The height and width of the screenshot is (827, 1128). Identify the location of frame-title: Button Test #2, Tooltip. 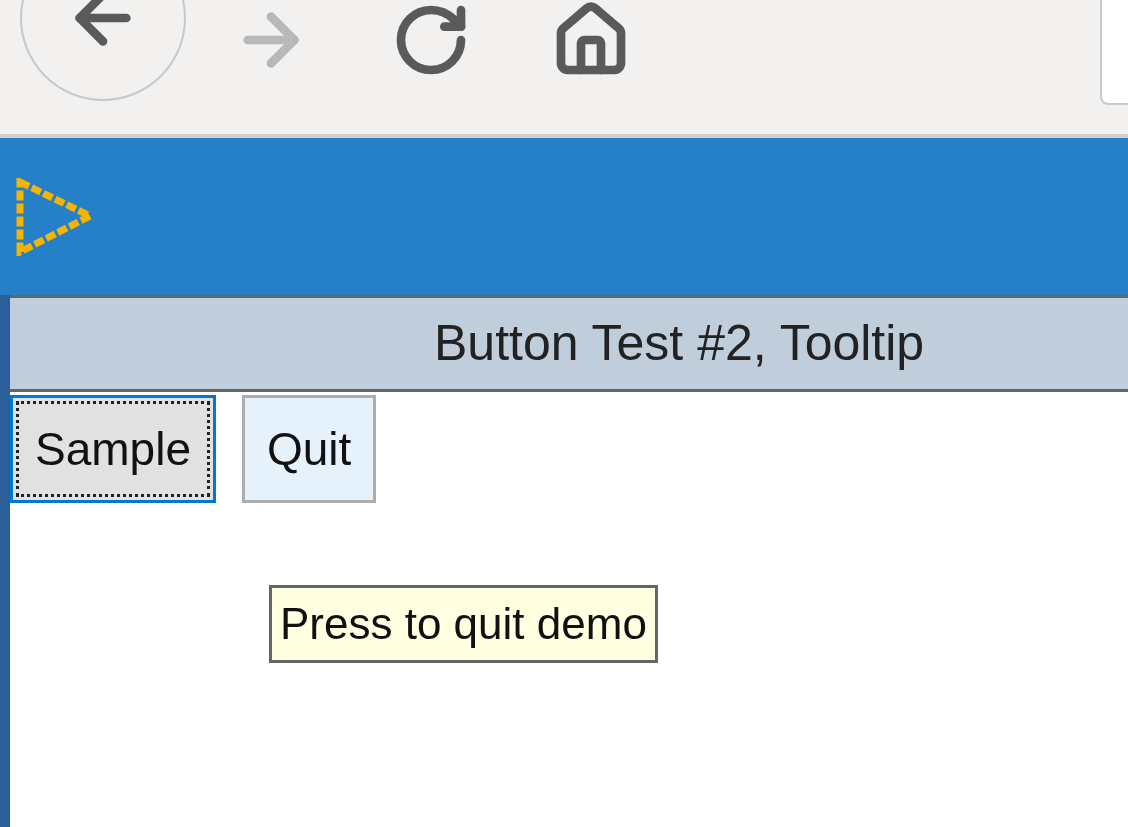
(679, 343).